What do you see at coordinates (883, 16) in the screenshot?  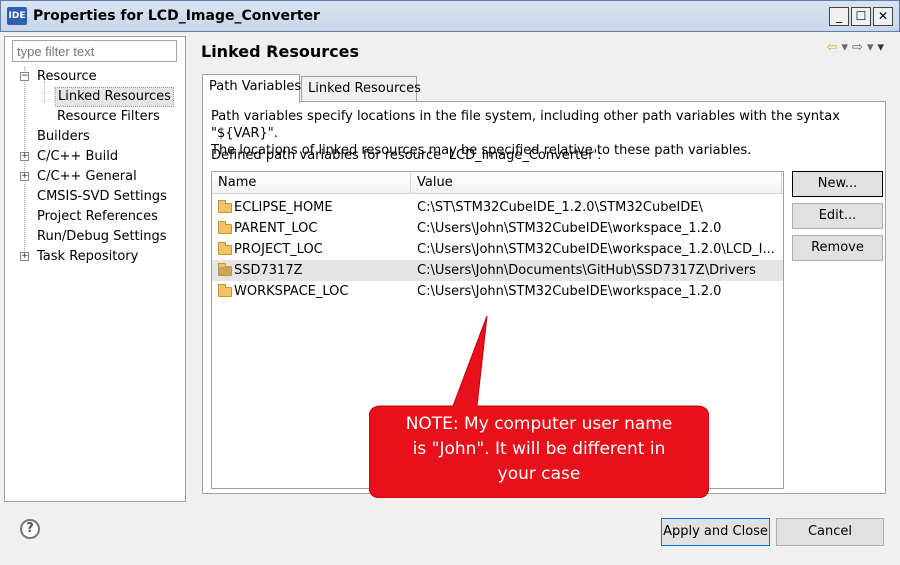 I see `close-button: ✕` at bounding box center [883, 16].